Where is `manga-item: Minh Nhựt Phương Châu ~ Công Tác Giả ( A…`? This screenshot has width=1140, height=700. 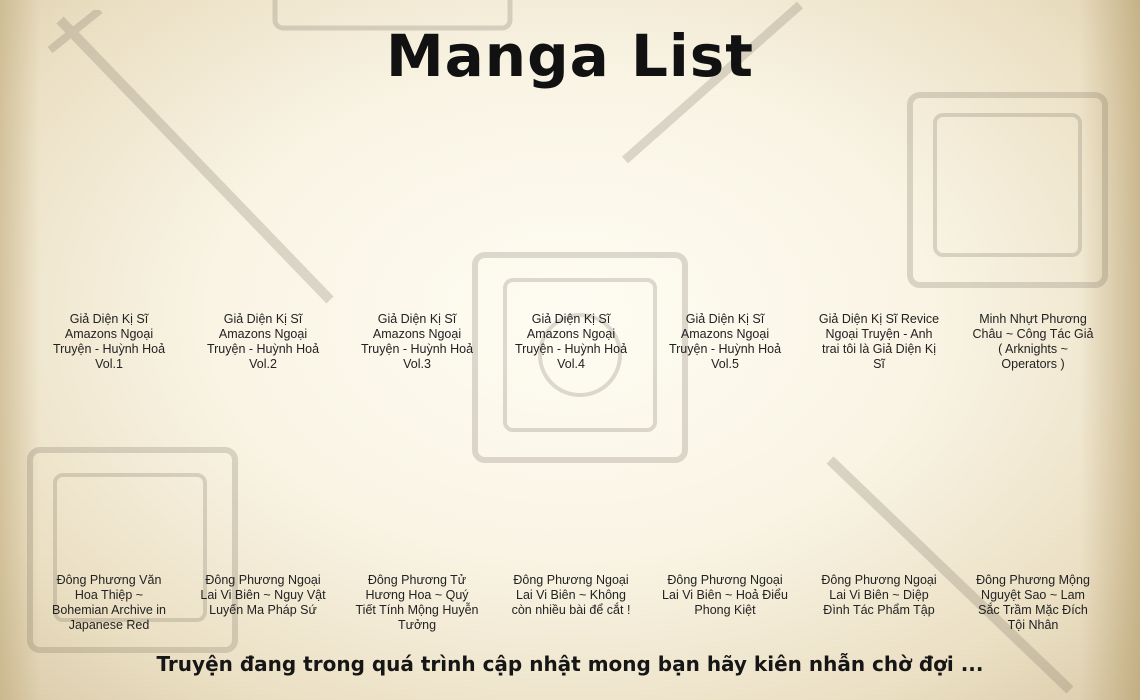
manga-item: Minh Nhựt Phương Châu ~ Công Tác Giả ( A… is located at coordinates (1033, 342).